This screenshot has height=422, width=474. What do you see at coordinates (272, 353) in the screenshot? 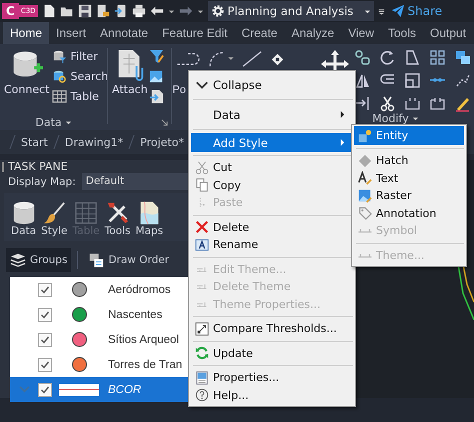
I see `menu-item: Update` at bounding box center [272, 353].